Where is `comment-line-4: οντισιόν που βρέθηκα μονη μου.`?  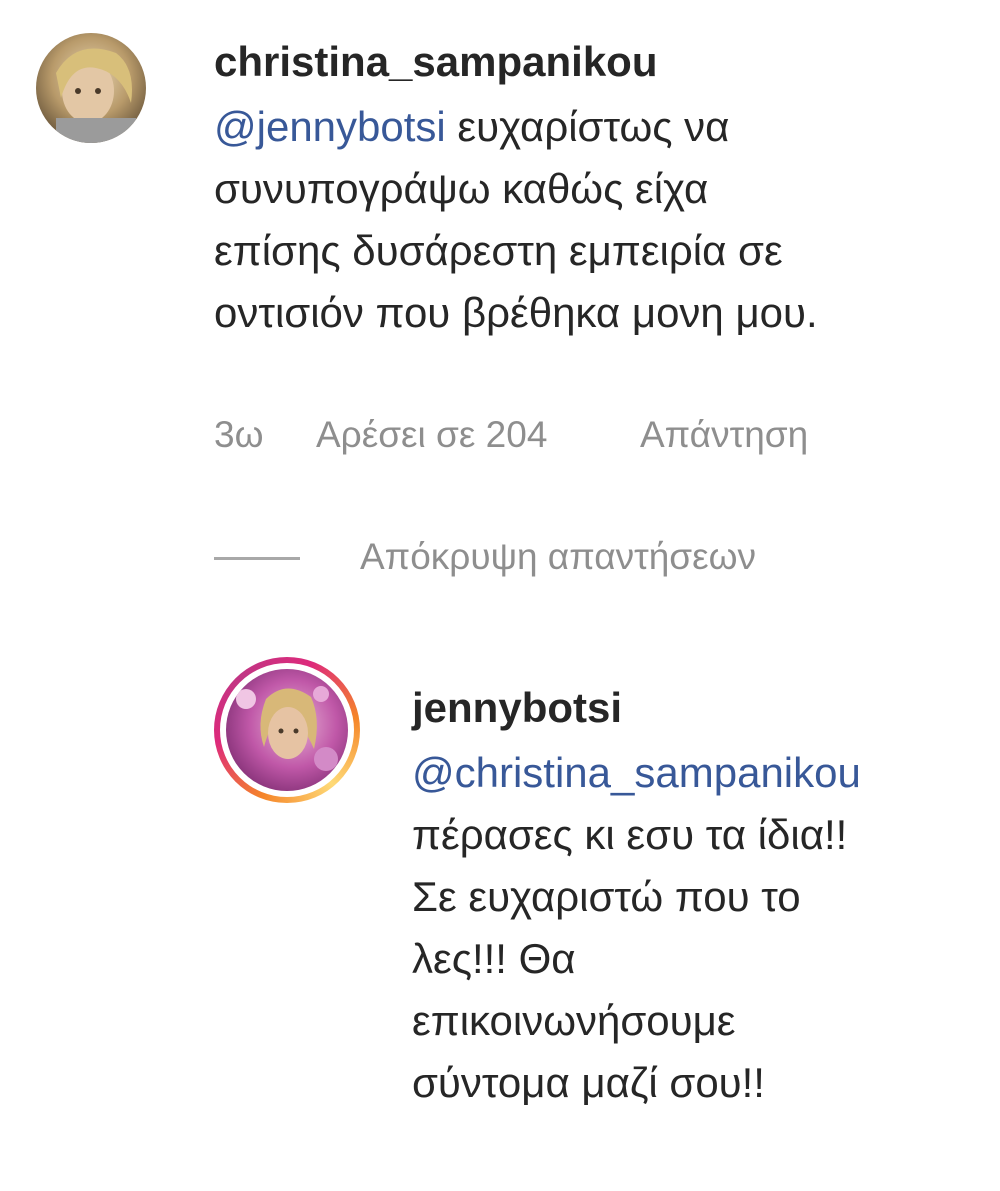 comment-line-4: οντισιόν που βρέθηκα μονη μου. is located at coordinates (516, 312).